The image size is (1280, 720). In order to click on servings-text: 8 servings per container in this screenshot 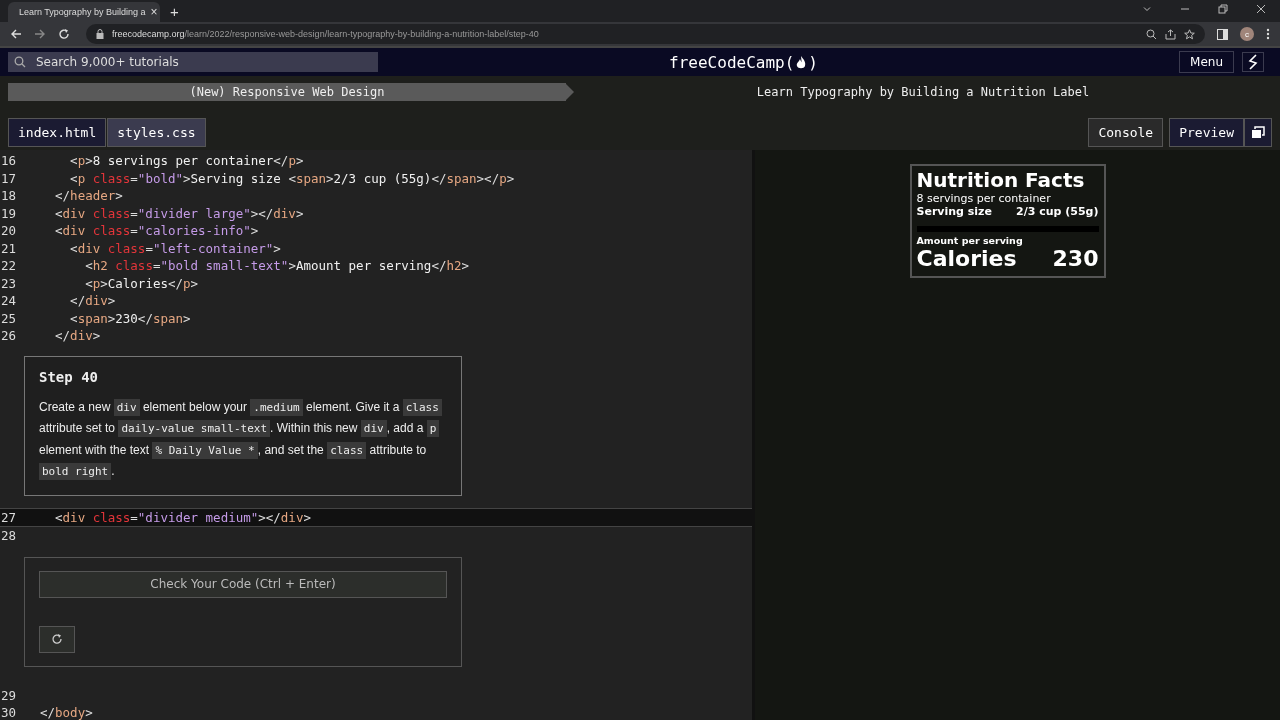, I will do `click(984, 198)`.